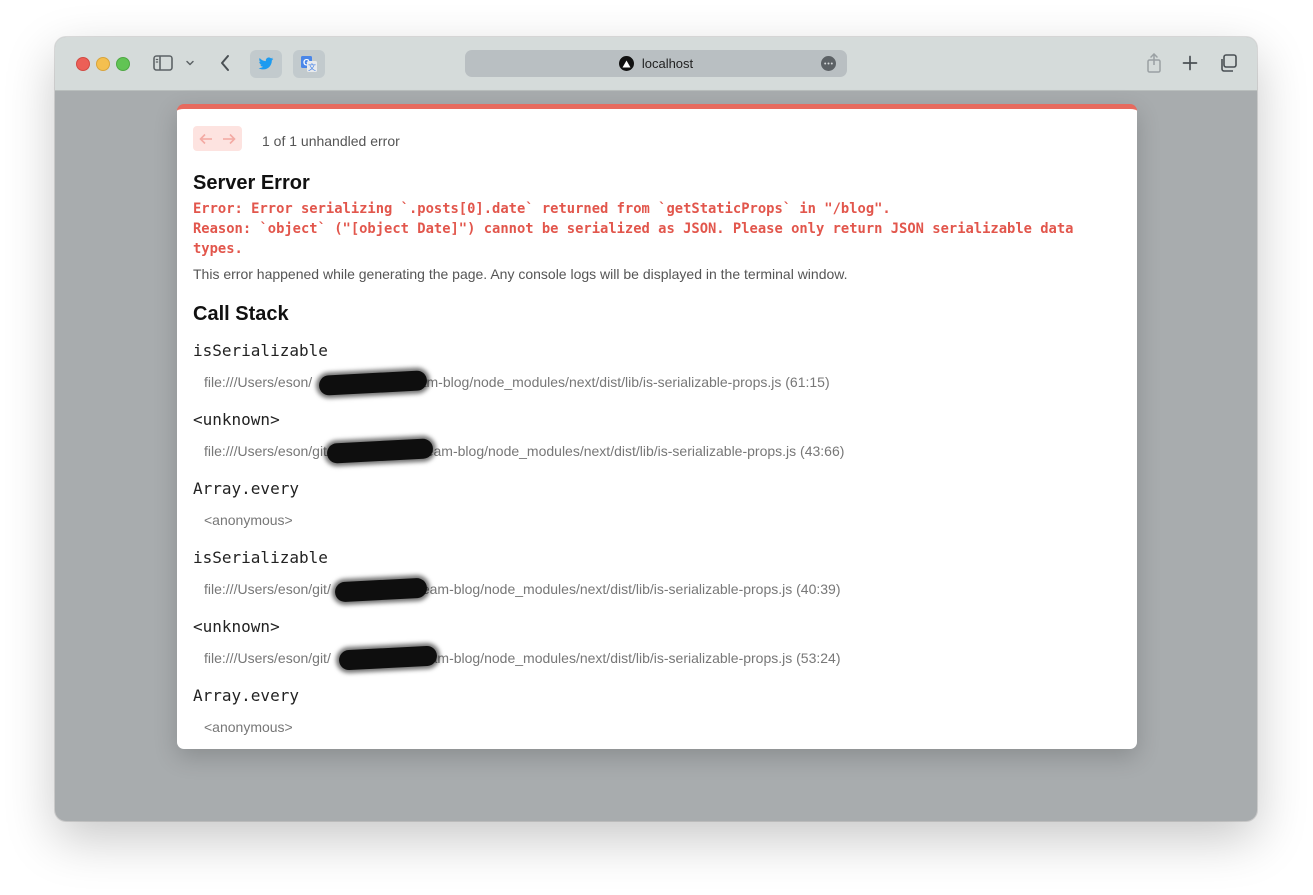  Describe the element at coordinates (229, 139) in the screenshot. I see `next-error-arrow-icon` at that location.